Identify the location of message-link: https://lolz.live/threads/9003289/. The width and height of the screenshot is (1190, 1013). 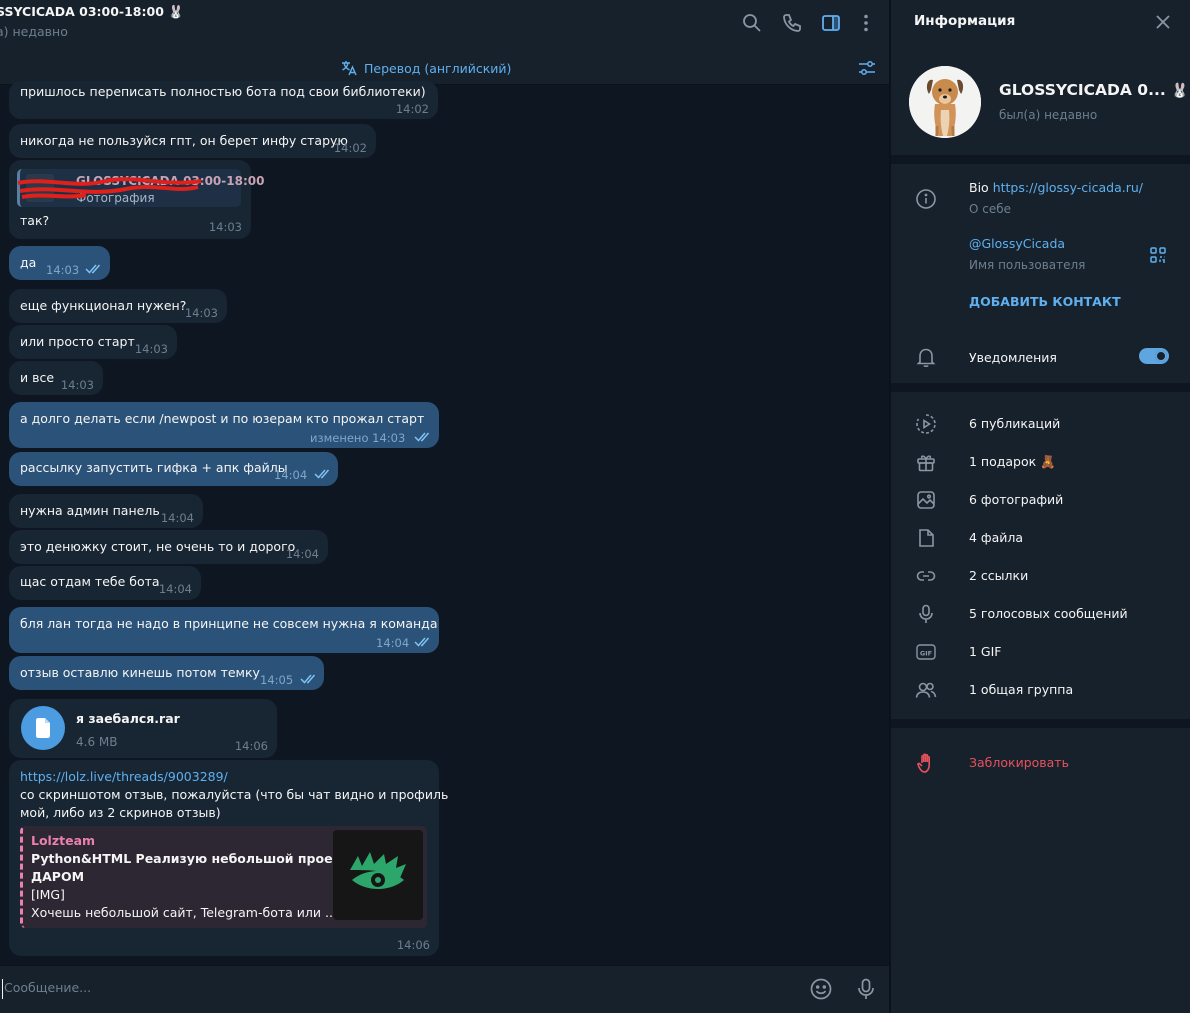
(124, 777).